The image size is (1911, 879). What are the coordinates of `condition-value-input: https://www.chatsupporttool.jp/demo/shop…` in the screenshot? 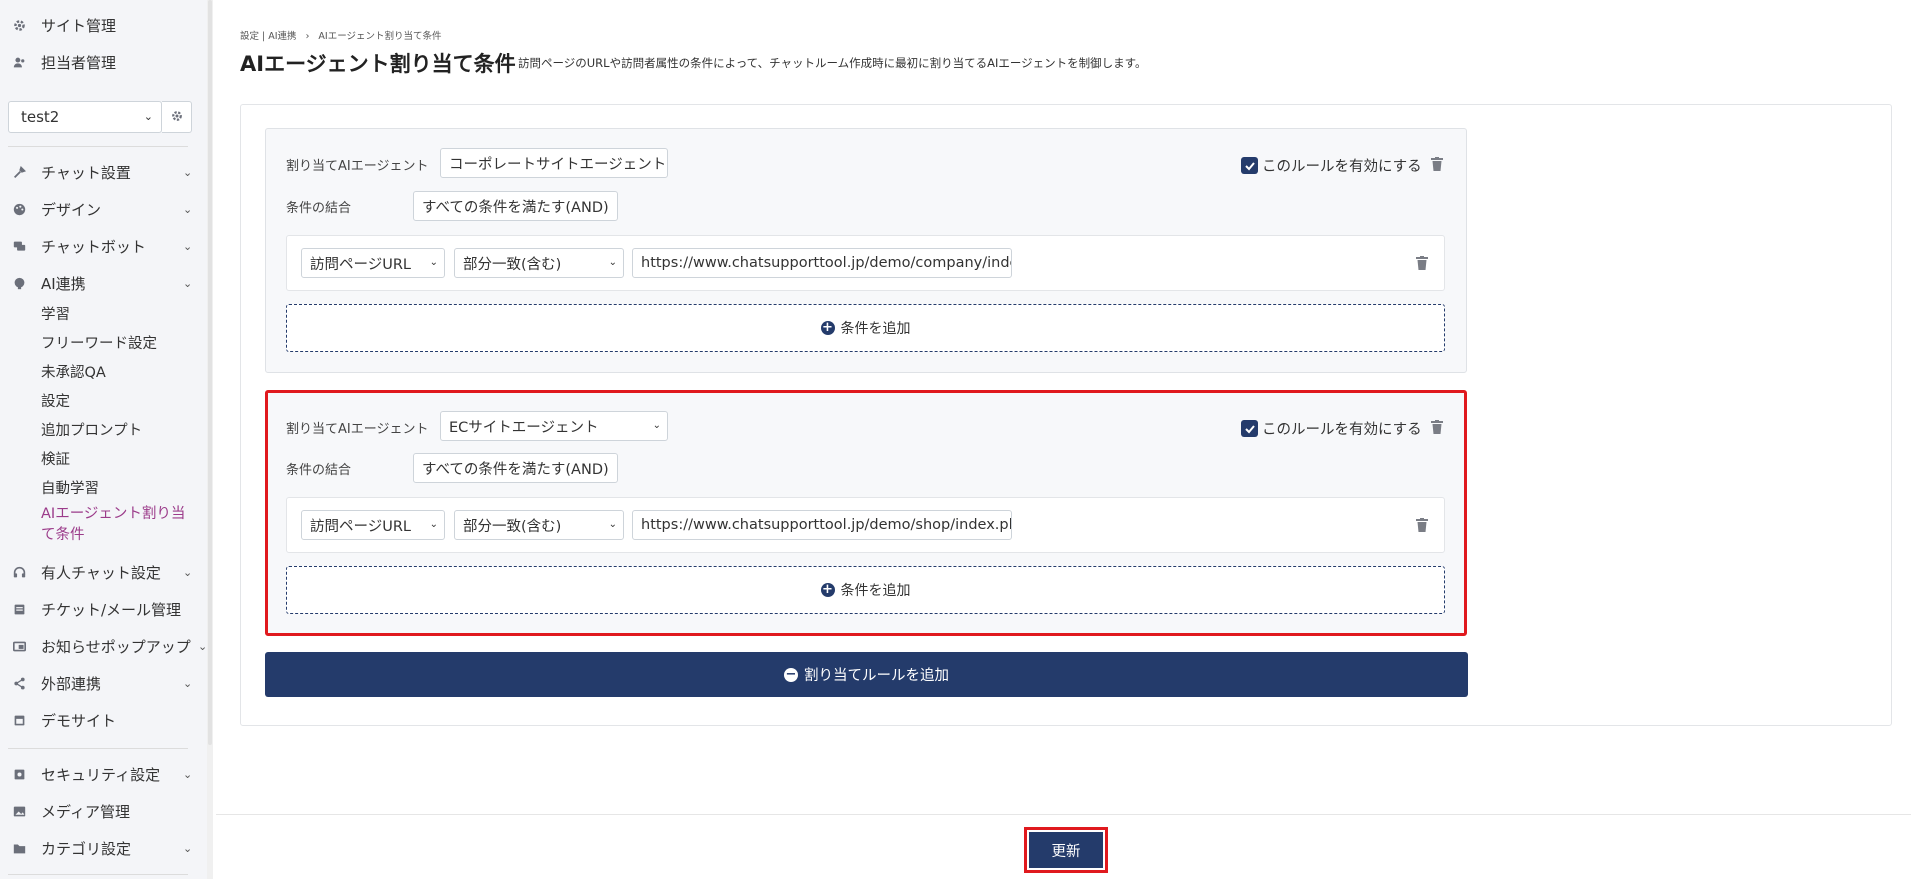 It's located at (822, 525).